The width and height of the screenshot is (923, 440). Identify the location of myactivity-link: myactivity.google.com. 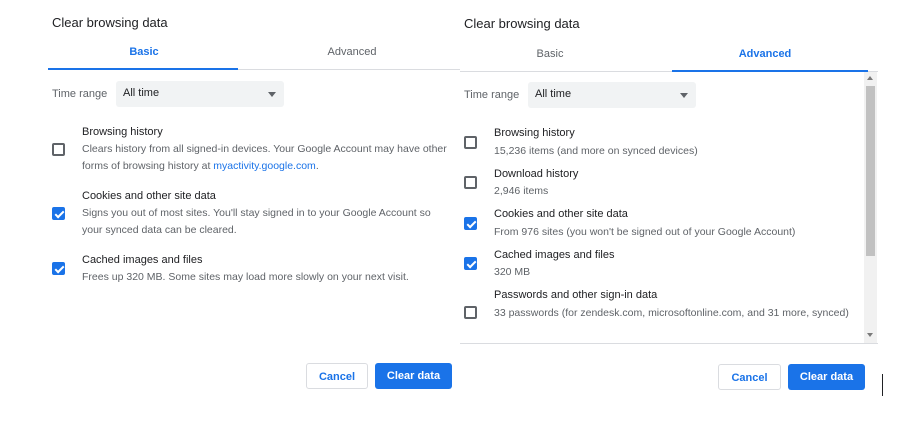
(264, 166).